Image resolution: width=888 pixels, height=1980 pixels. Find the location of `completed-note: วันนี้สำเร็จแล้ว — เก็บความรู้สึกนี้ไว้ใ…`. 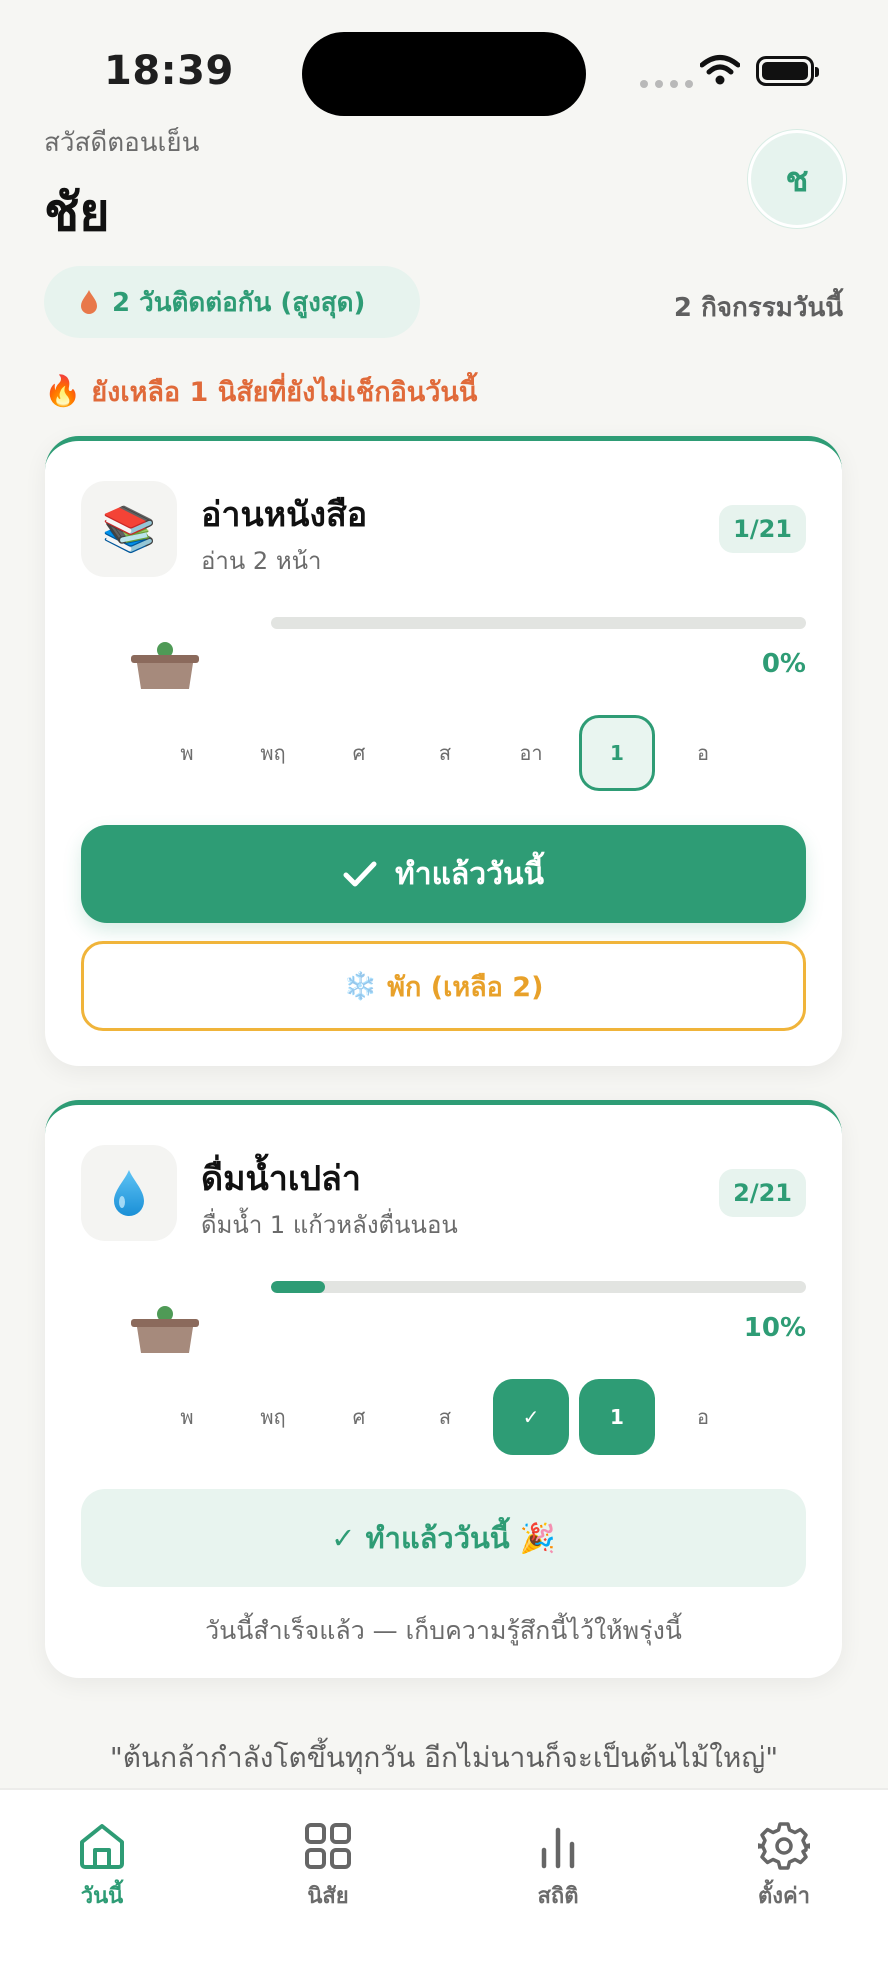

completed-note: วันนี้สำเร็จแล้ว — เก็บความรู้สึกนี้ไว้ใ… is located at coordinates (443, 1630).